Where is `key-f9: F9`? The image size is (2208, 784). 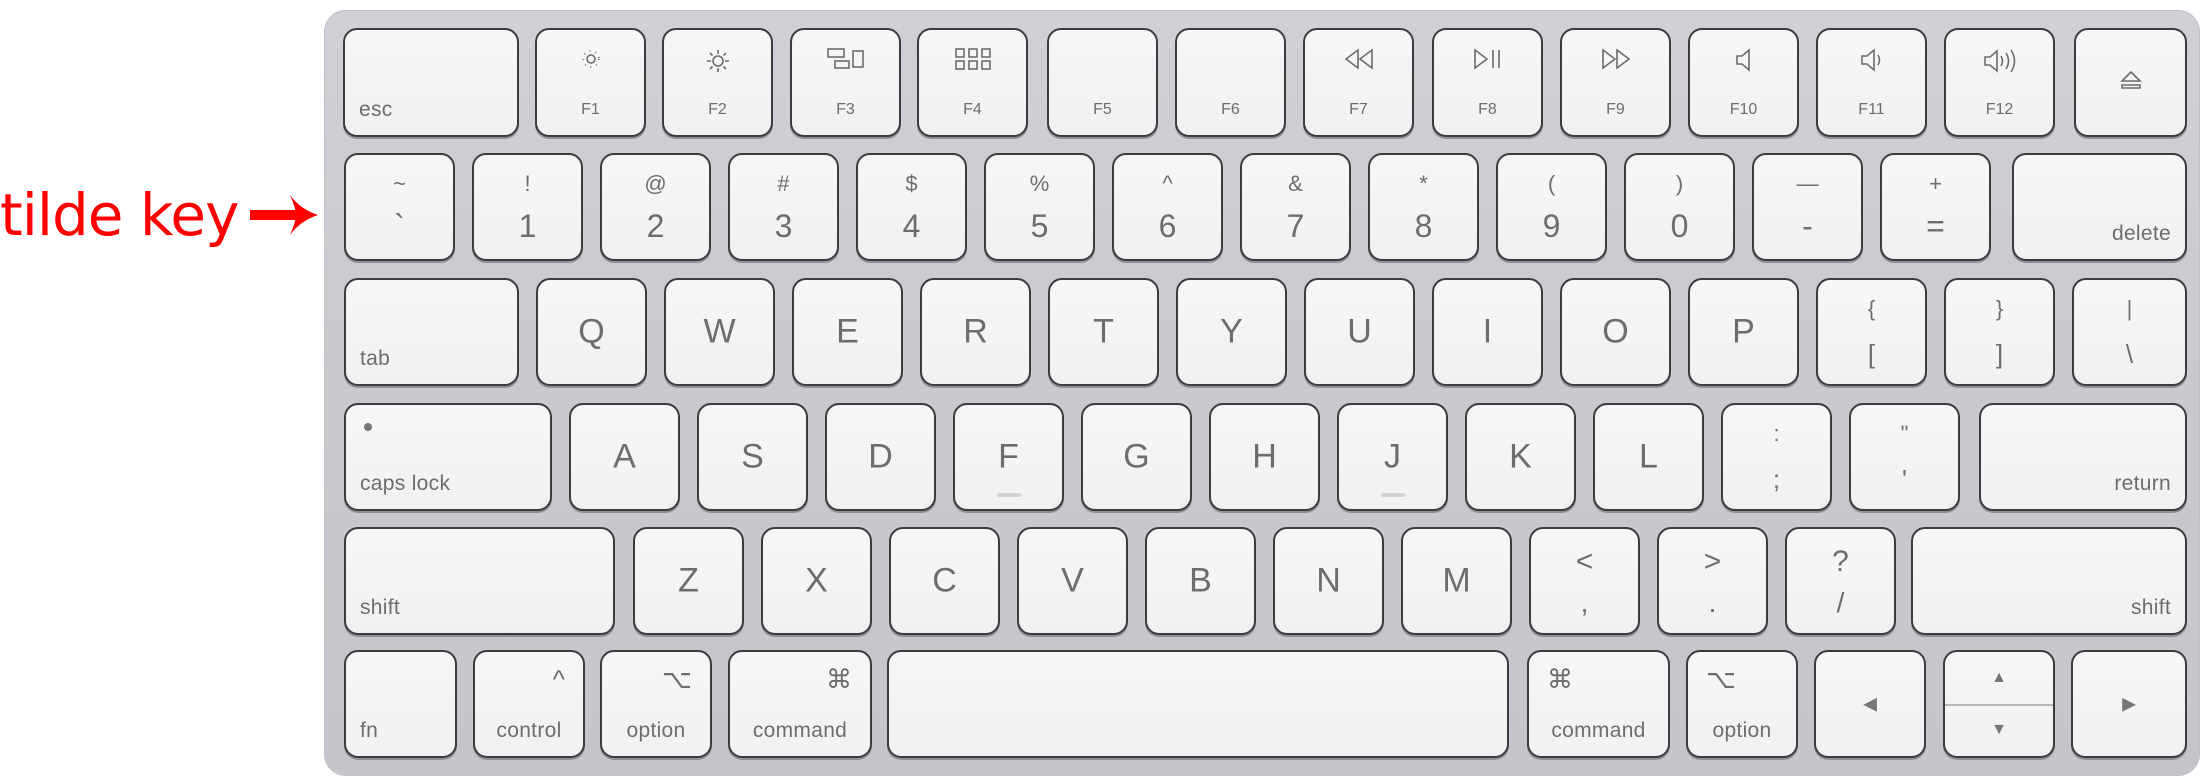 key-f9: F9 is located at coordinates (1615, 82).